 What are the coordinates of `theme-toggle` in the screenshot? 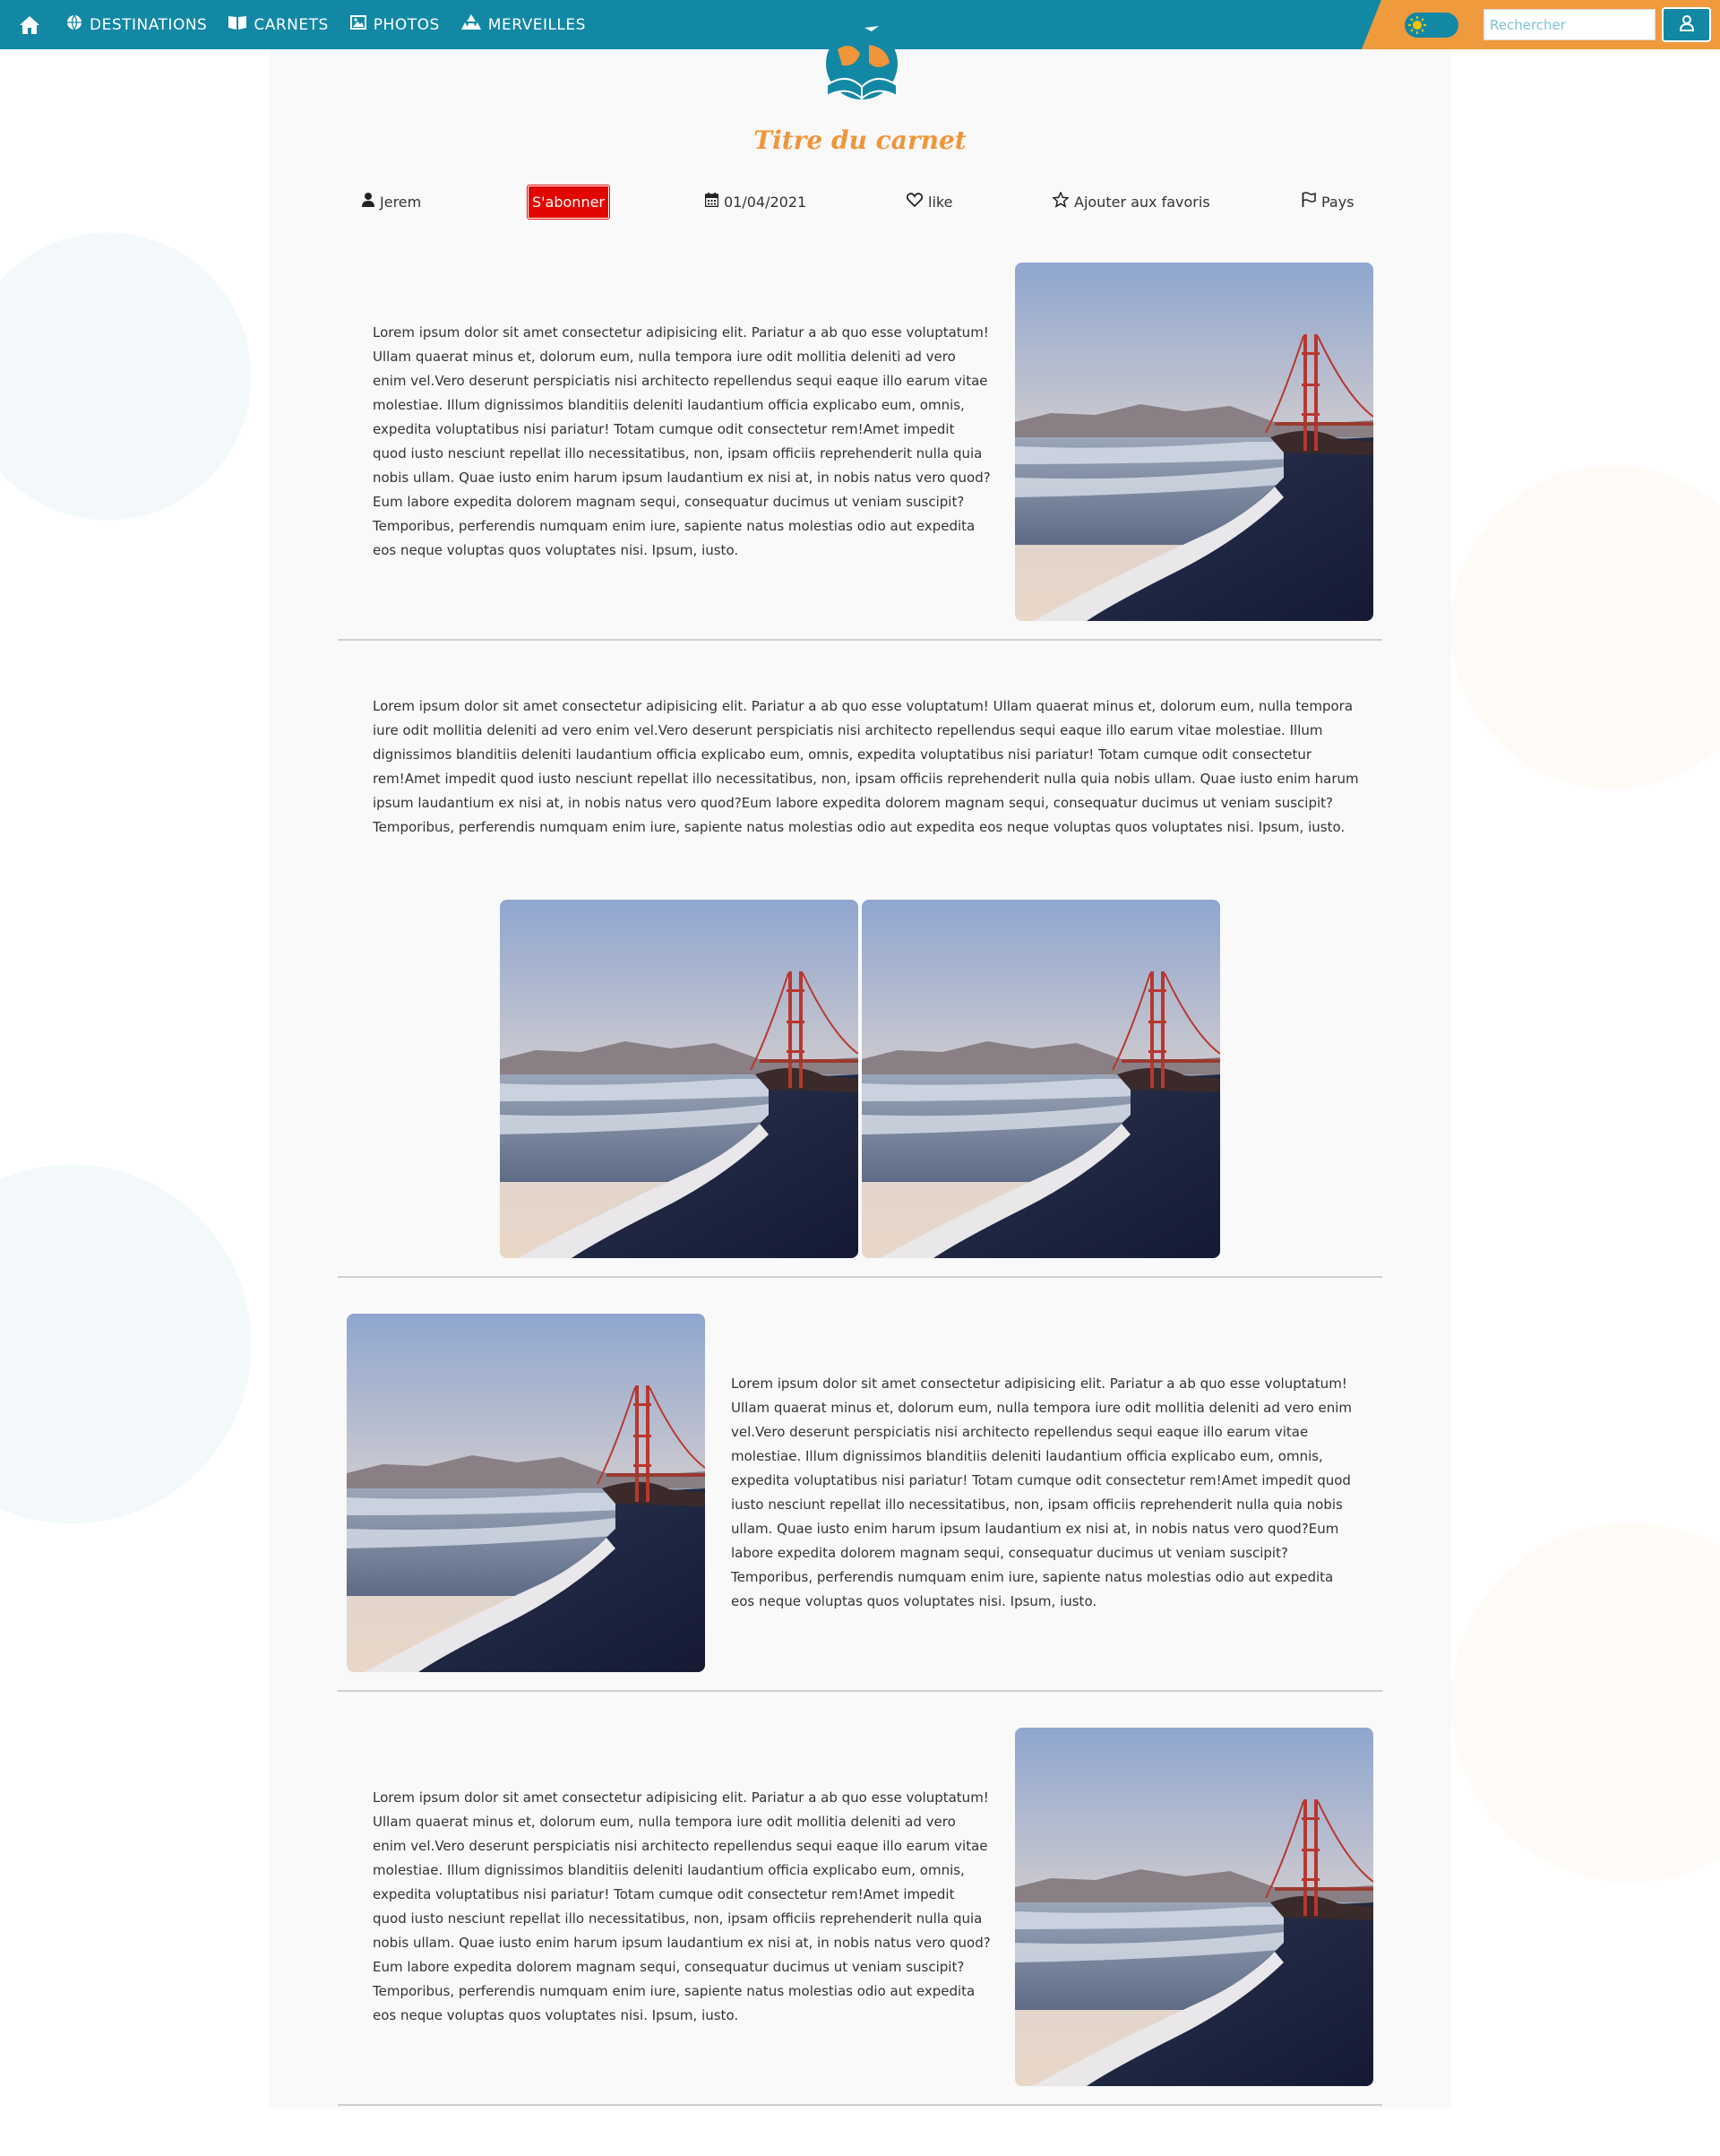 It's located at (1431, 25).